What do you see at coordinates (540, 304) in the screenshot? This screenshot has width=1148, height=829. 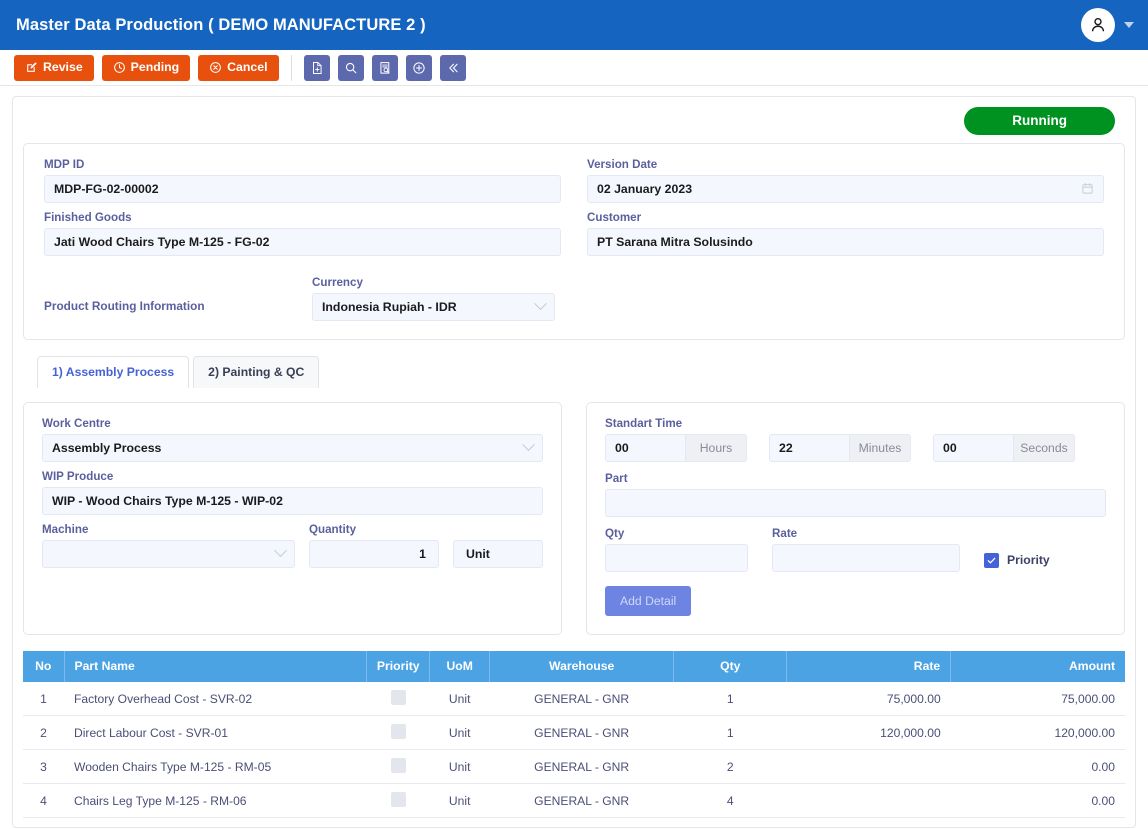 I see `chevron-down-icon` at bounding box center [540, 304].